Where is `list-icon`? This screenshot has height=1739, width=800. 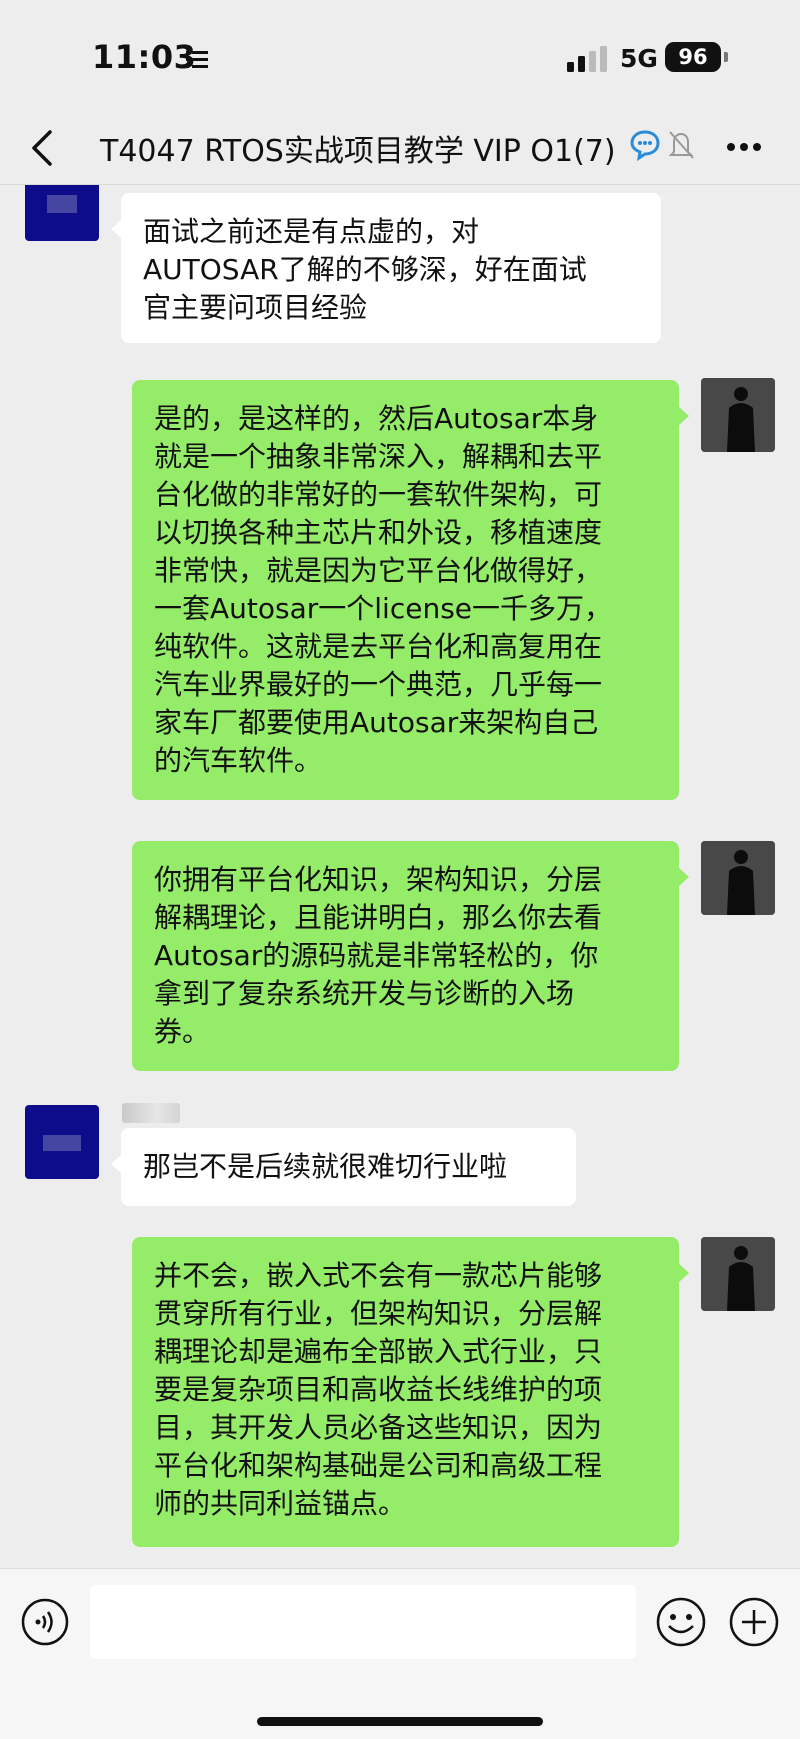 list-icon is located at coordinates (197, 59).